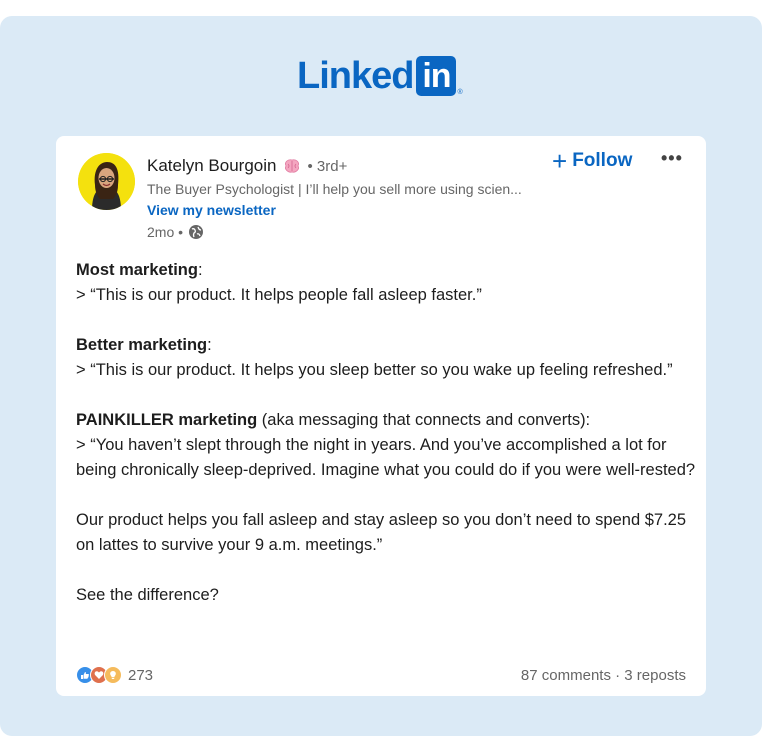 Image resolution: width=762 pixels, height=753 pixels. Describe the element at coordinates (211, 166) in the screenshot. I see `author-name: Katelyn Bourgoin` at that location.